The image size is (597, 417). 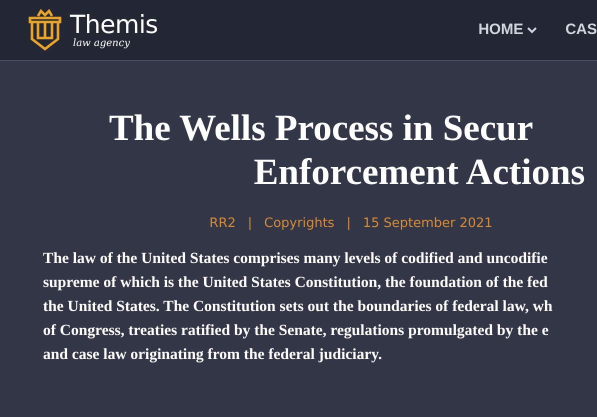 What do you see at coordinates (298, 306) in the screenshot?
I see `body-text-line: the United States. The Constitution sets out the boundaries of federal law, wh` at bounding box center [298, 306].